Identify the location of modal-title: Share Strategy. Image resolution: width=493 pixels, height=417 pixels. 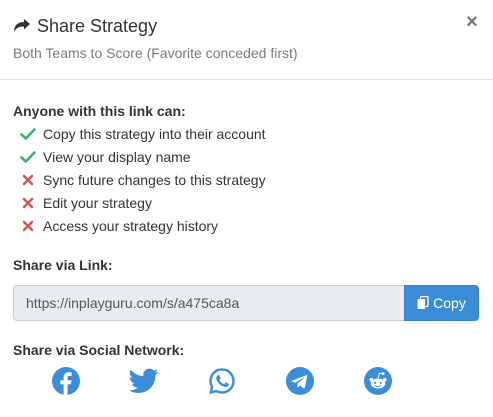
(97, 26).